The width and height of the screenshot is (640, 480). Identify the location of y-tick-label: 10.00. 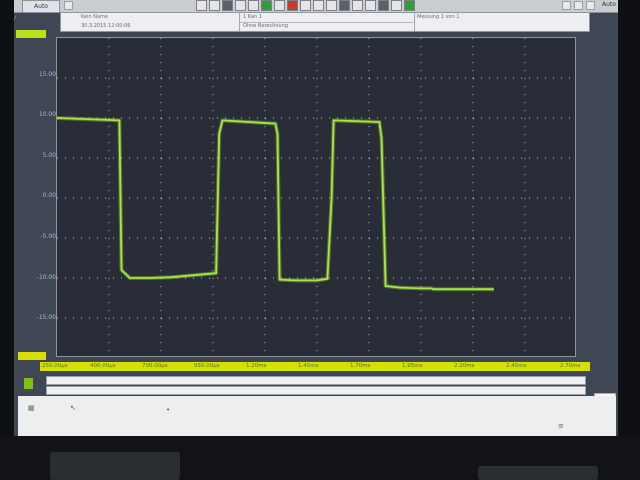
(47, 114).